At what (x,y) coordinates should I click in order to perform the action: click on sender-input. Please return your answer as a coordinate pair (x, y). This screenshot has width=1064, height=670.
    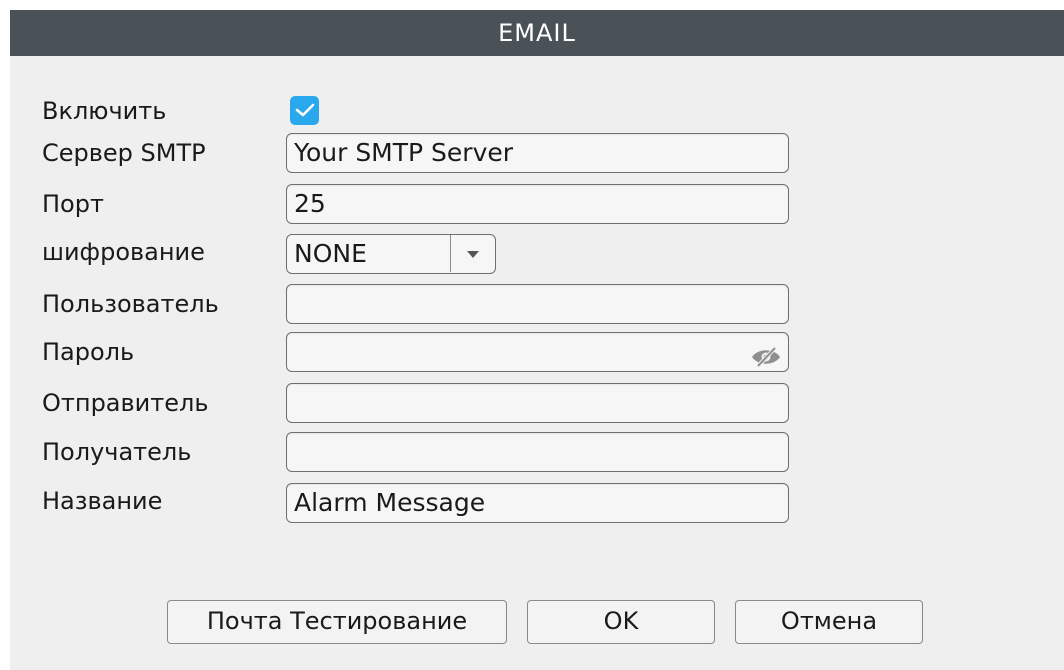
    Looking at the image, I should click on (537, 403).